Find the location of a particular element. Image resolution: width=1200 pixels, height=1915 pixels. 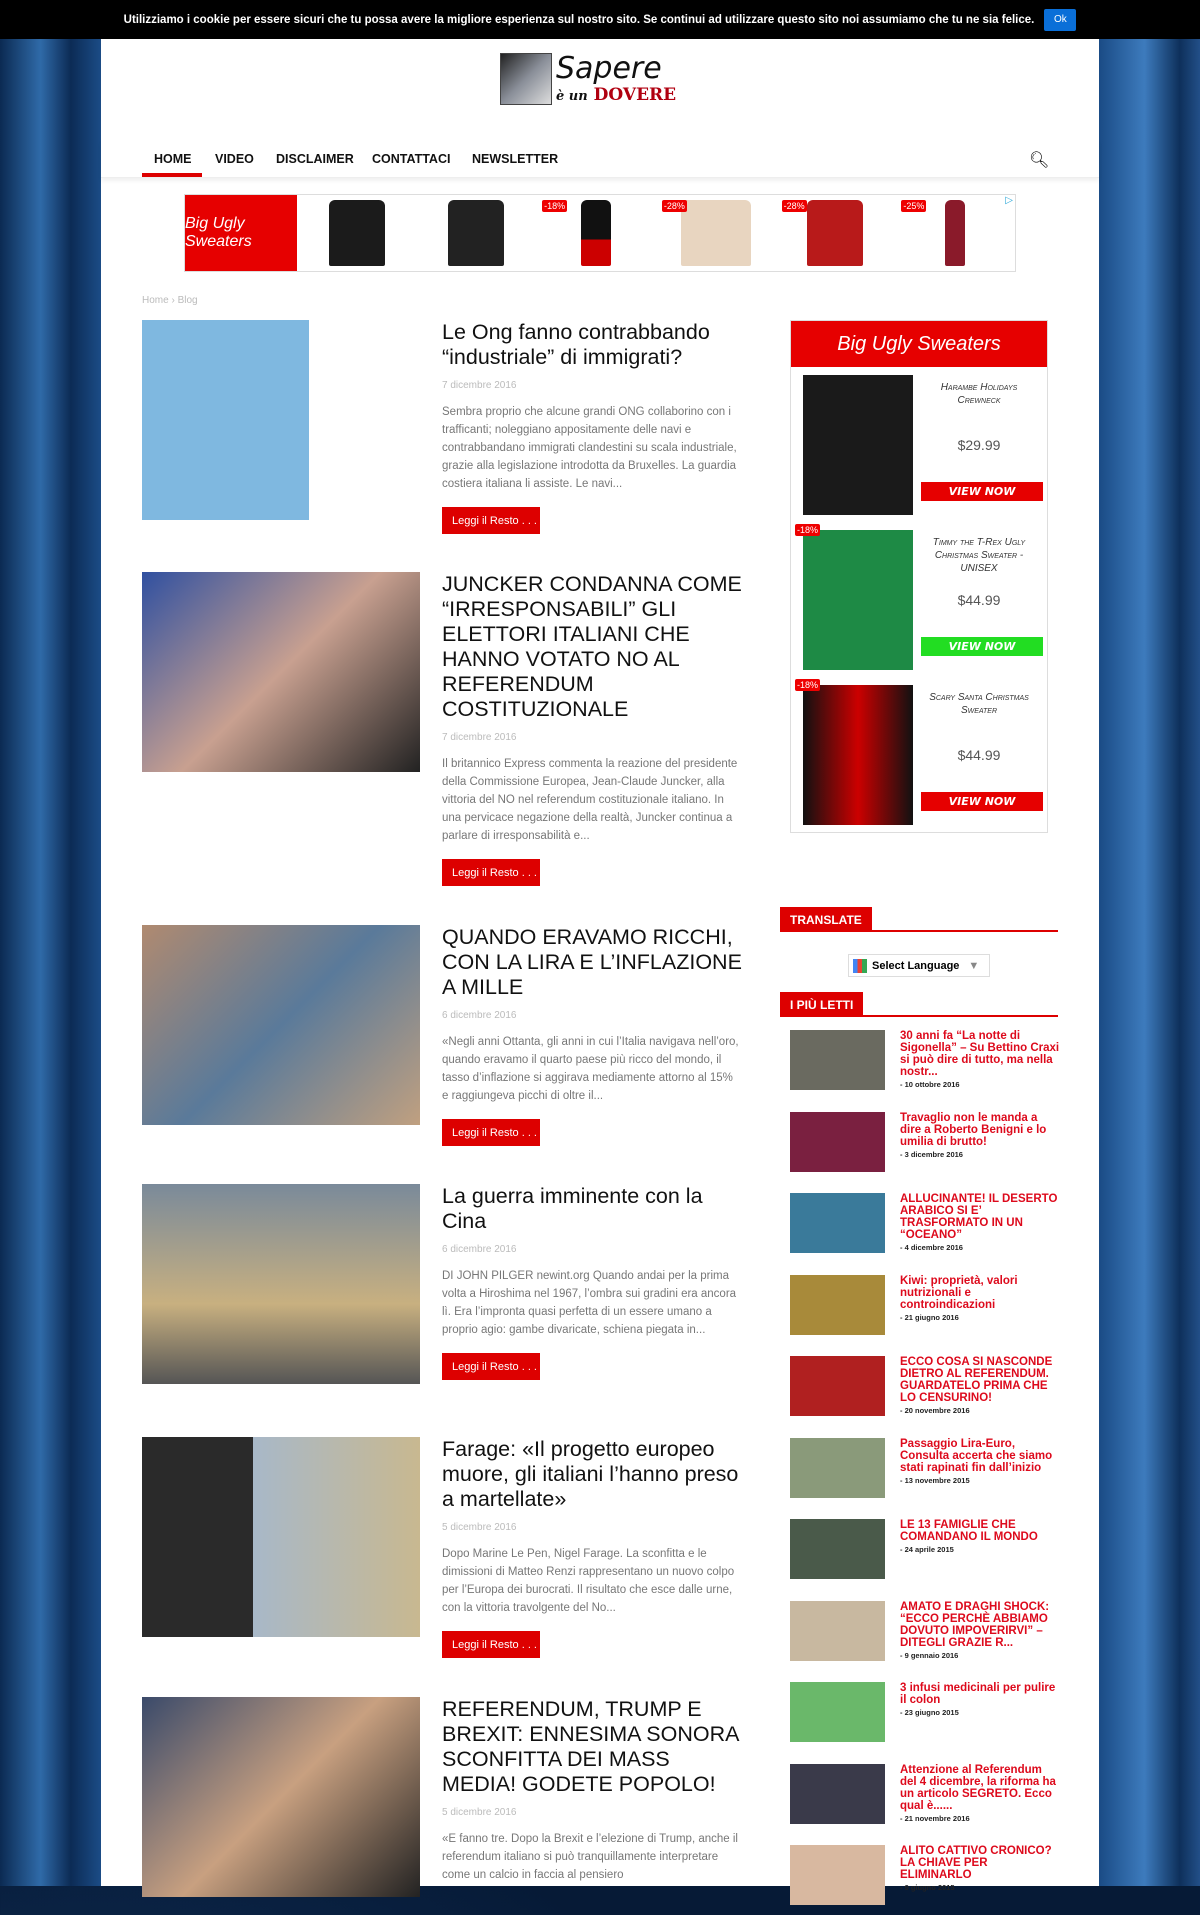

popular-widget-title: I PIÙ LETTI is located at coordinates (919, 1004).